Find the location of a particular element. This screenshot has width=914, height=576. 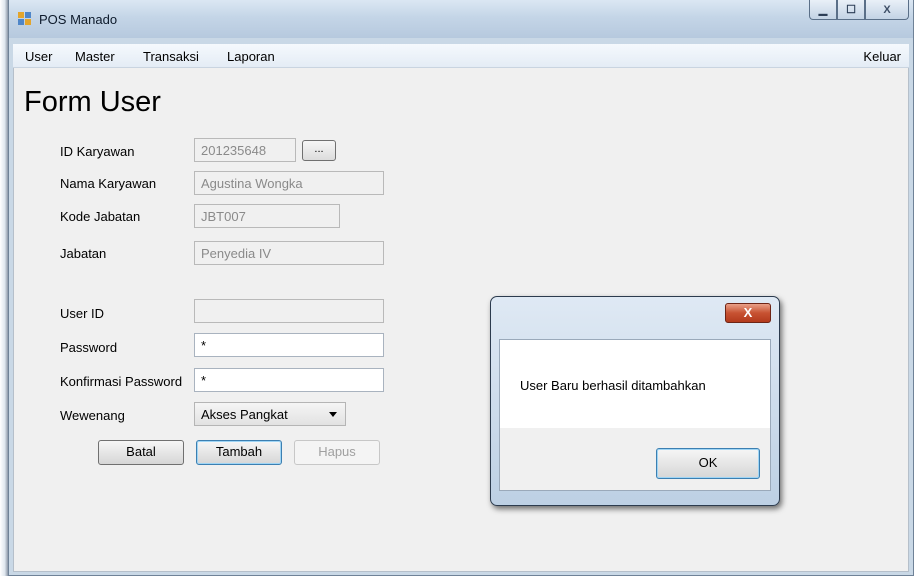

menu-bar: User Master Transaksi Laporan Keluar is located at coordinates (461, 56).